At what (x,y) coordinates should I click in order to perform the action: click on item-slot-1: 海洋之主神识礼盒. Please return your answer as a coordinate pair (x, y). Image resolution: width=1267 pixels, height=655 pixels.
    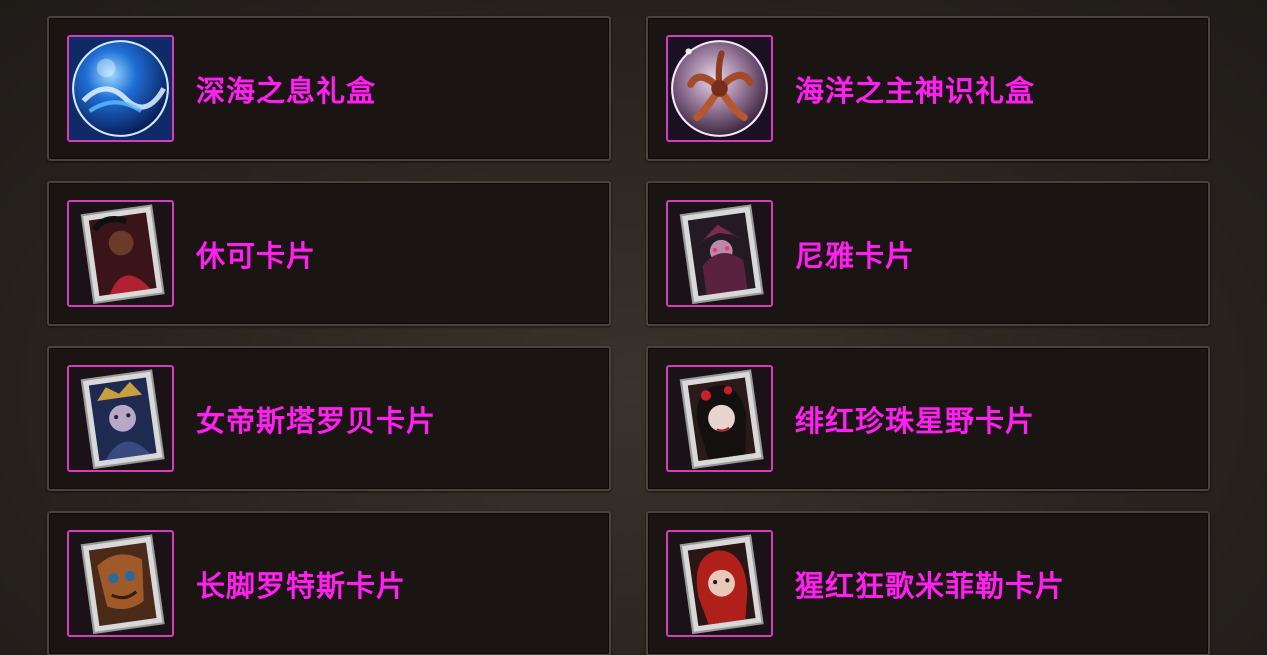
    Looking at the image, I should click on (928, 88).